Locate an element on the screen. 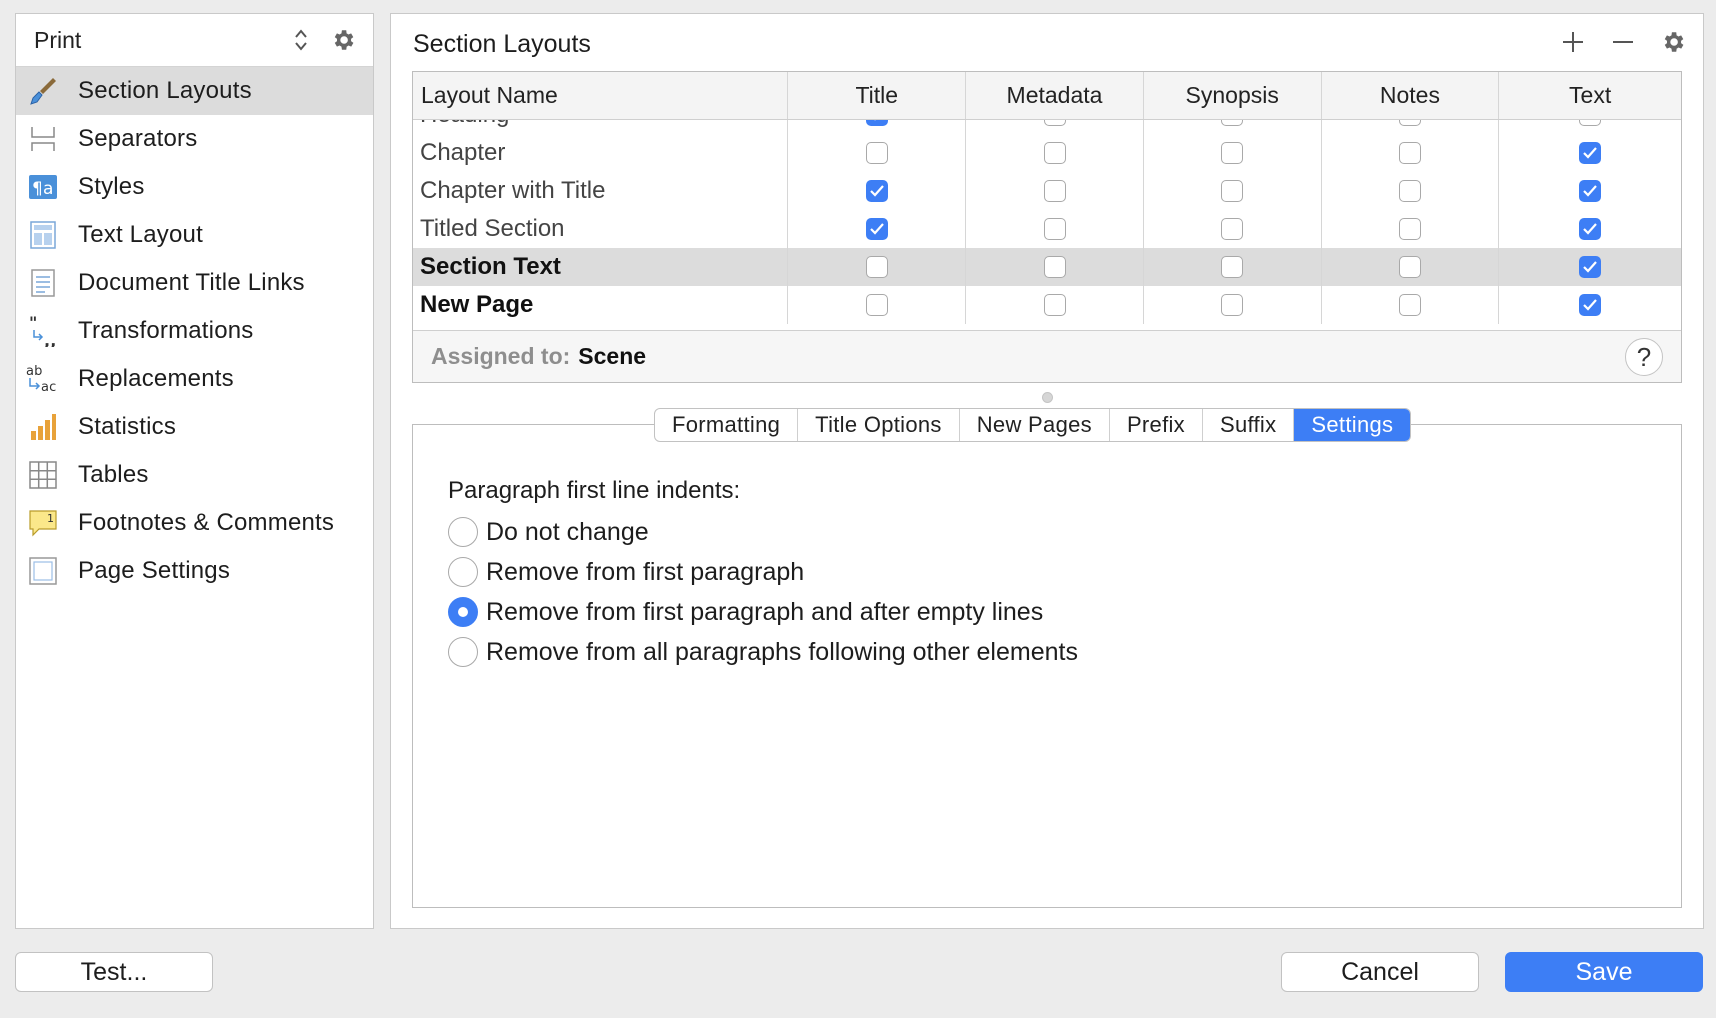 This screenshot has height=1018, width=1716. table-row: Chapter with Title is located at coordinates (1047, 191).